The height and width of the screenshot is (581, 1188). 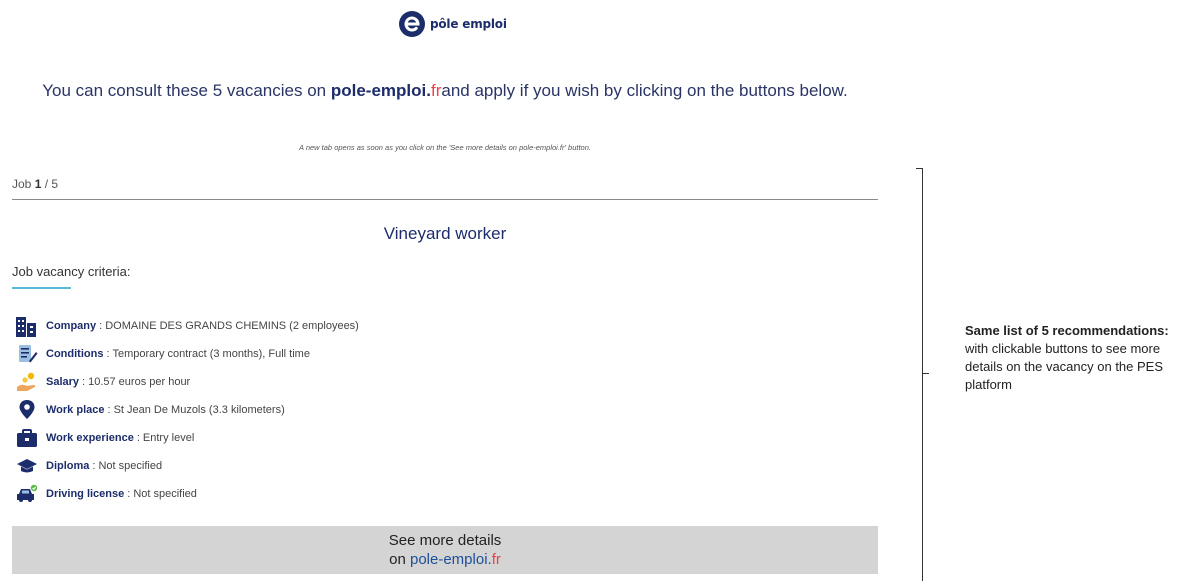 I want to click on job-counter-total: 5, so click(x=55, y=184).